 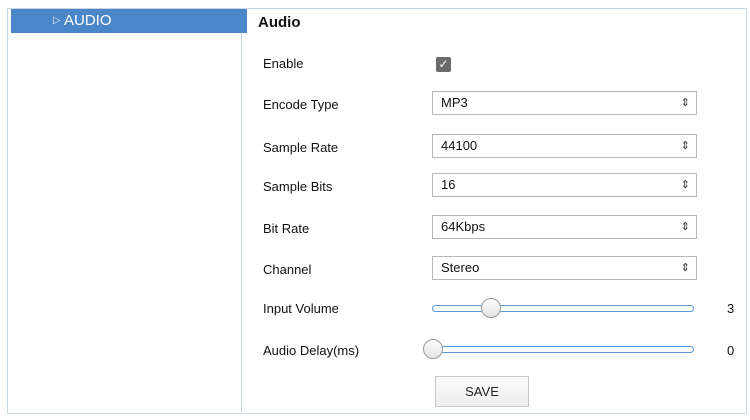 I want to click on audio-delay-value: 0, so click(x=731, y=350).